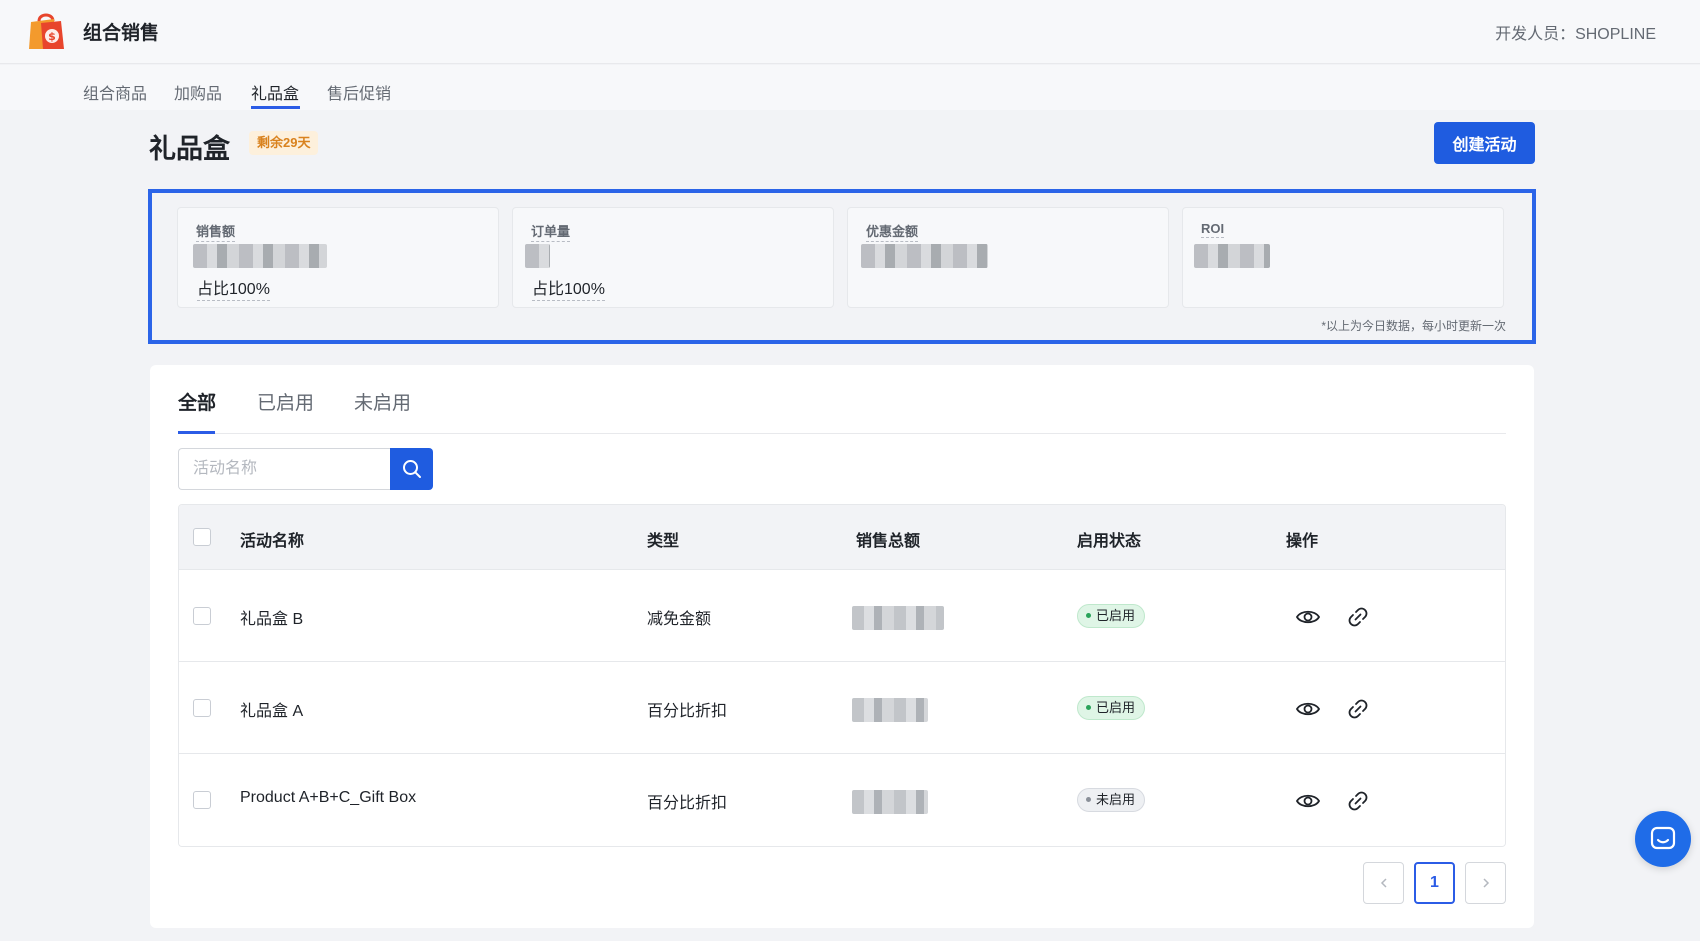 The image size is (1700, 941). I want to click on table-header: 活动名称 类型 销售总额 启用状态 操作, so click(842, 537).